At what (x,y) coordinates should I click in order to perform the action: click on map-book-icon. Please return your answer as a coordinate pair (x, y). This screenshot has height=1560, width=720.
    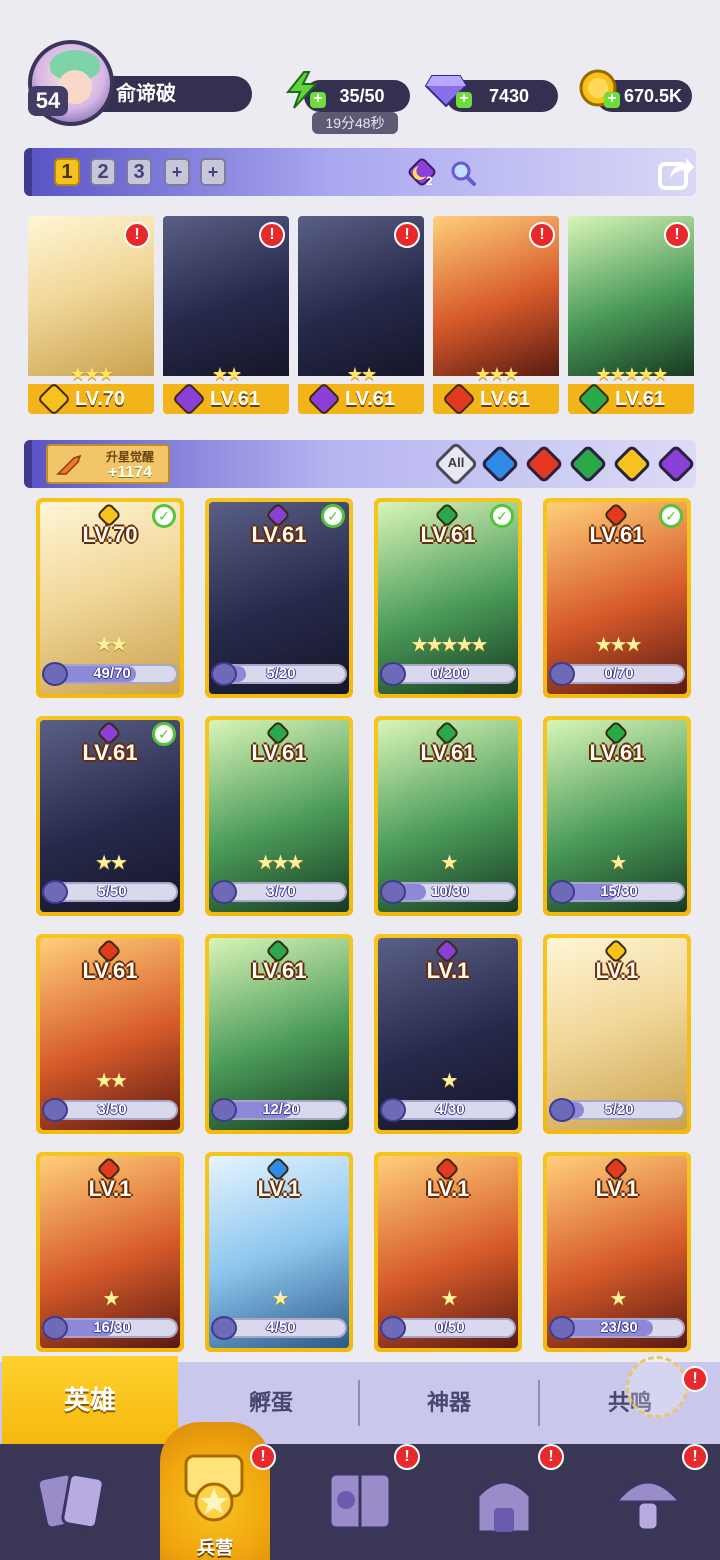
    Looking at the image, I should click on (360, 1501).